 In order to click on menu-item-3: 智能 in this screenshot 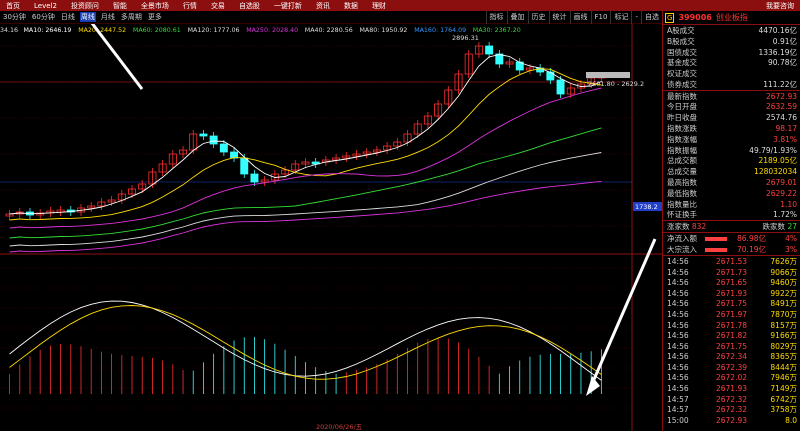, I will do `click(120, 6)`.